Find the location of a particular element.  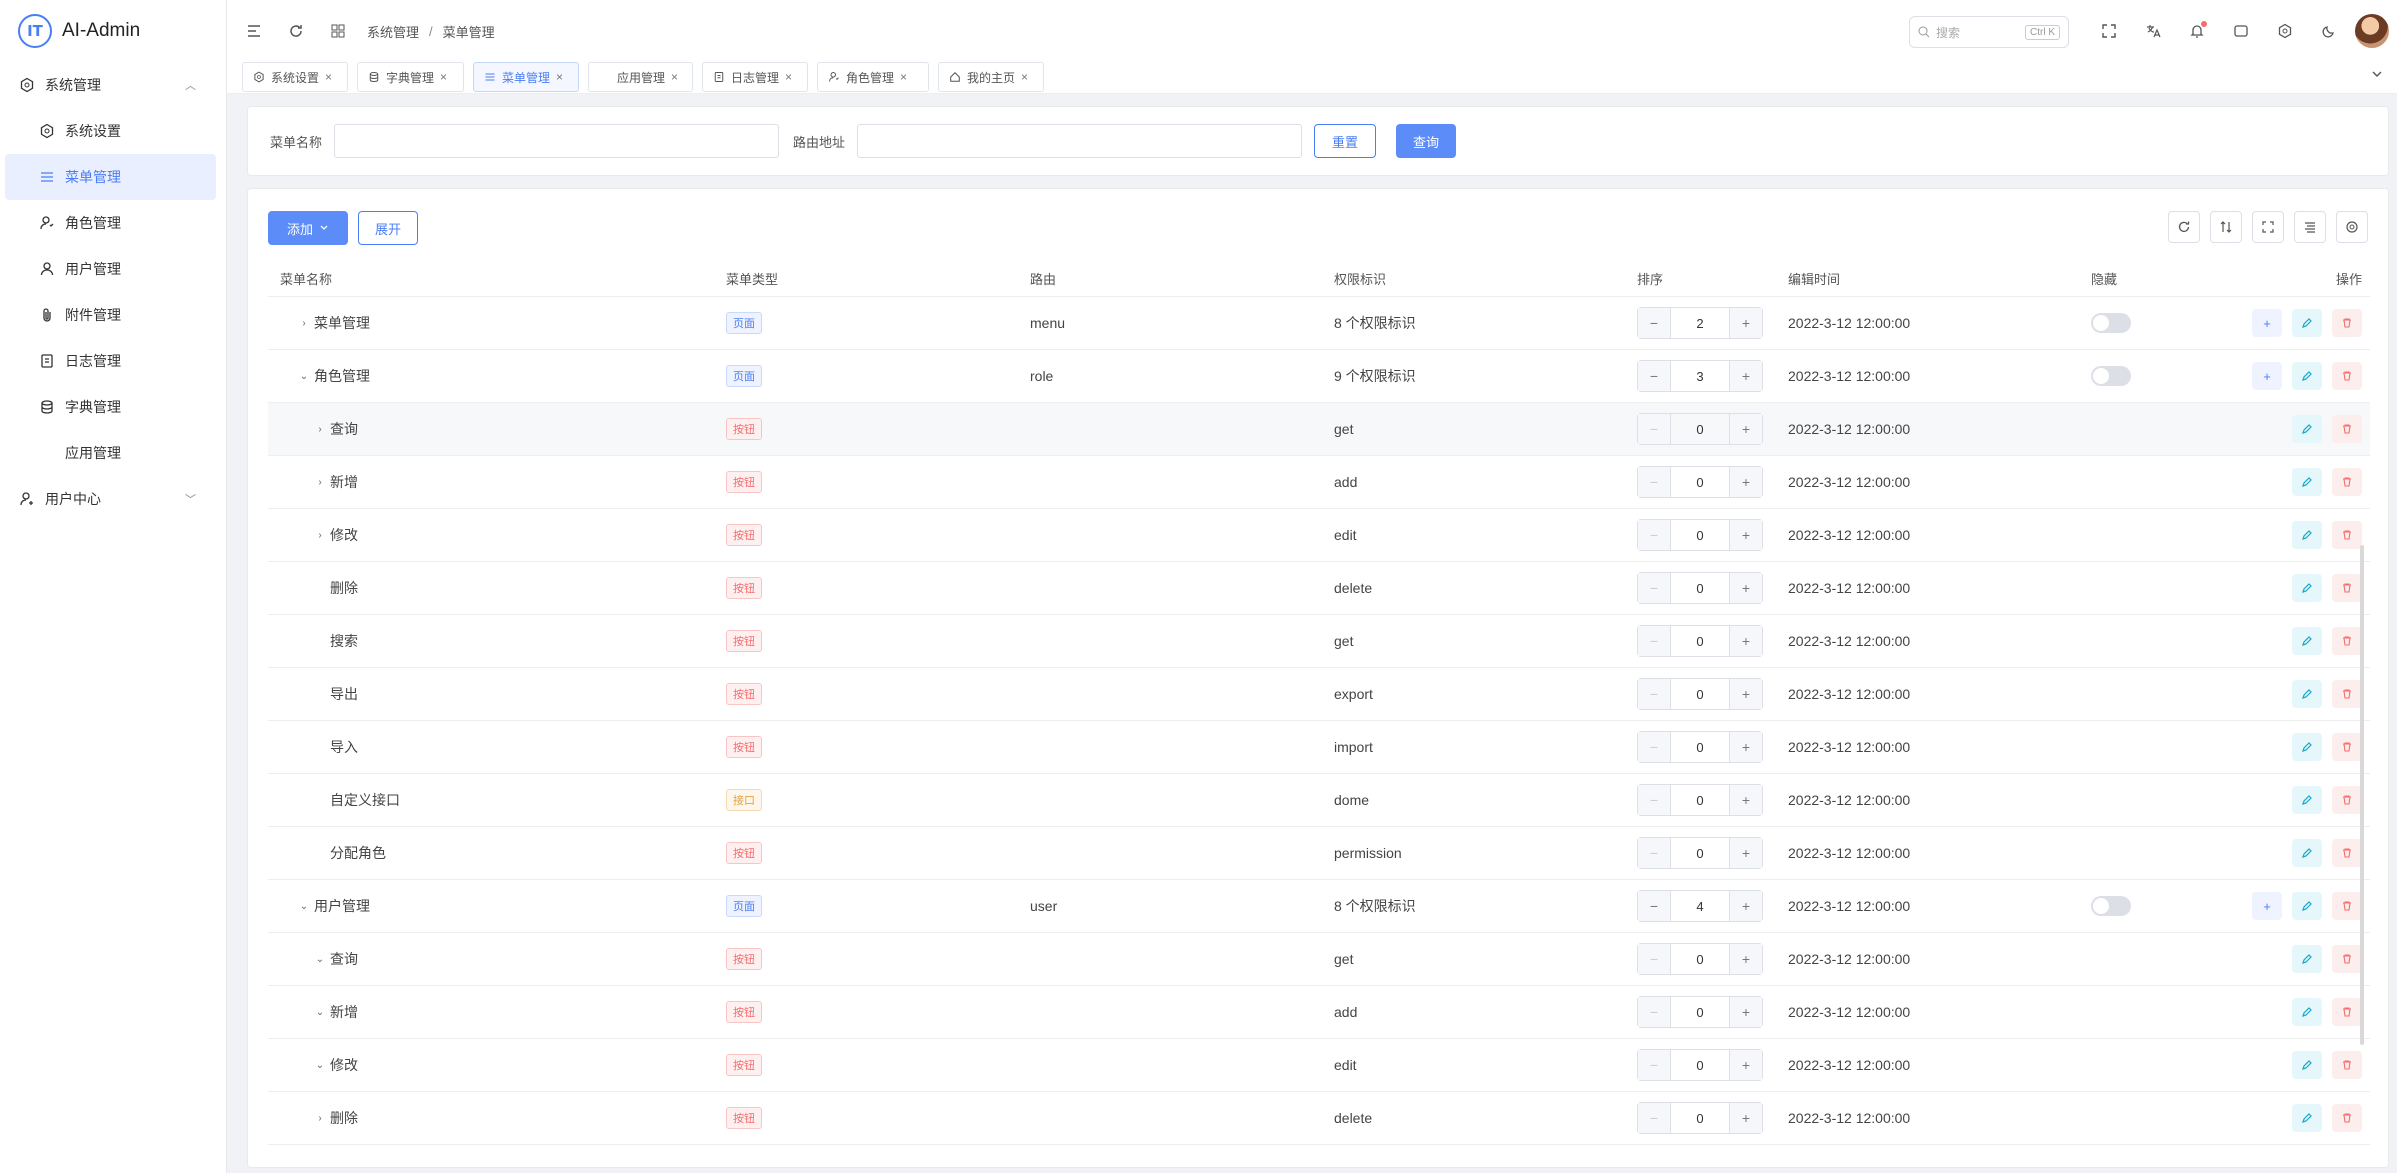

notification-bell-icon is located at coordinates (2197, 31).